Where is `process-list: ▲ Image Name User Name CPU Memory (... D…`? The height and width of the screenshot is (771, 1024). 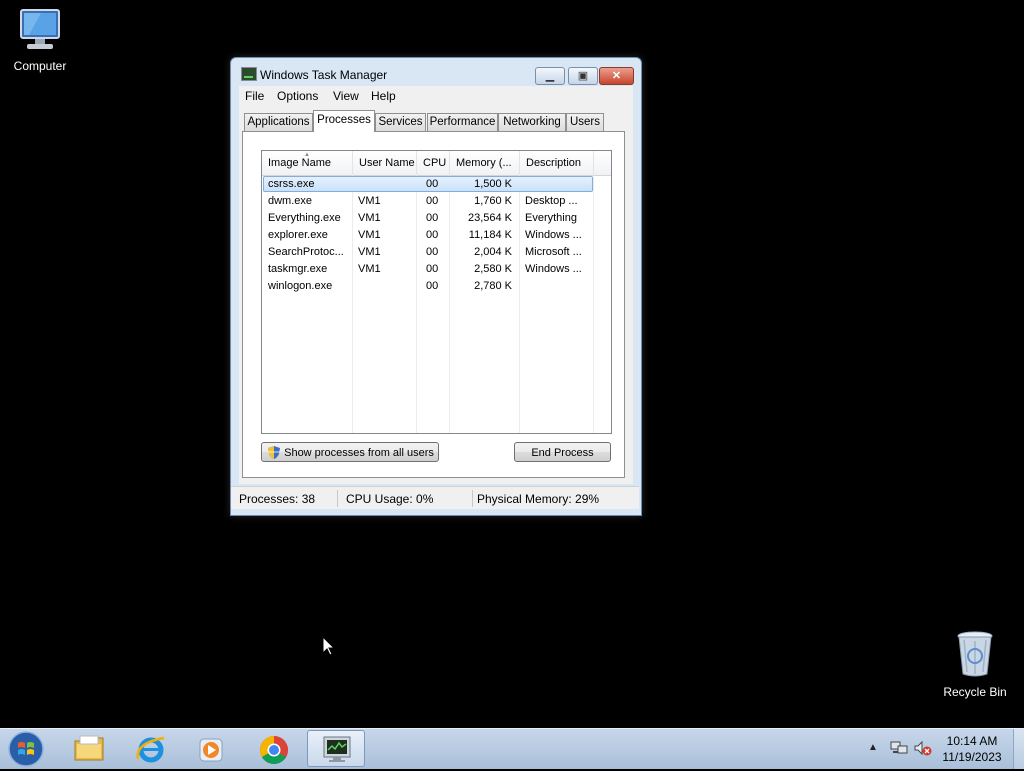 process-list: ▲ Image Name User Name CPU Memory (... D… is located at coordinates (436, 292).